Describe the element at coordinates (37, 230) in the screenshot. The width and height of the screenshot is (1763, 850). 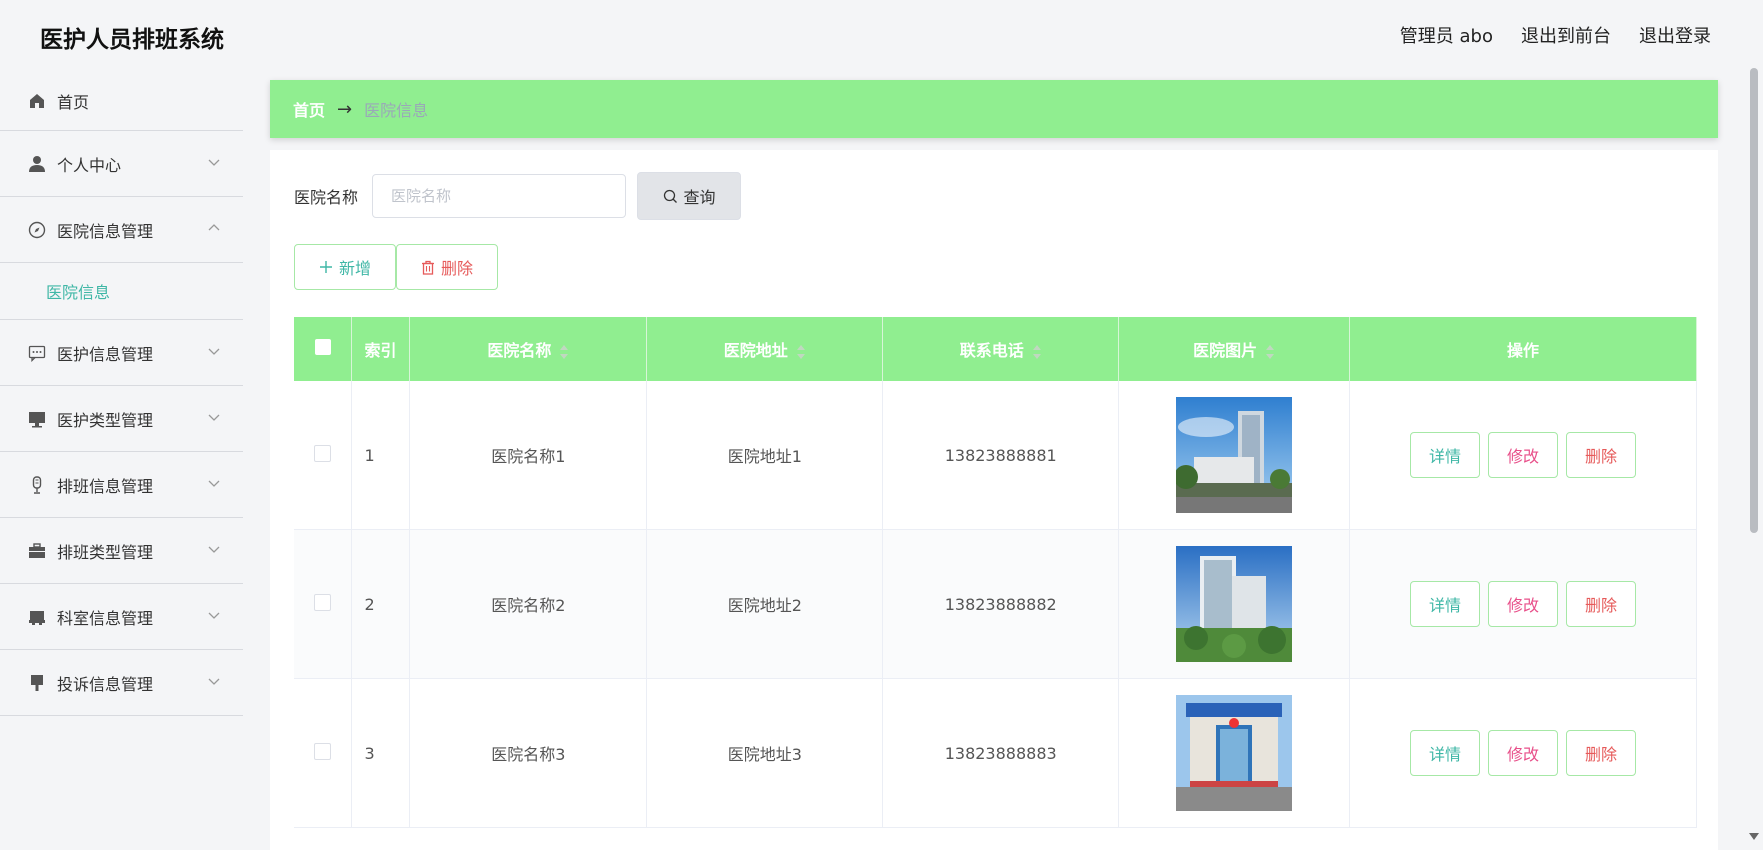
I see `compass-icon` at that location.